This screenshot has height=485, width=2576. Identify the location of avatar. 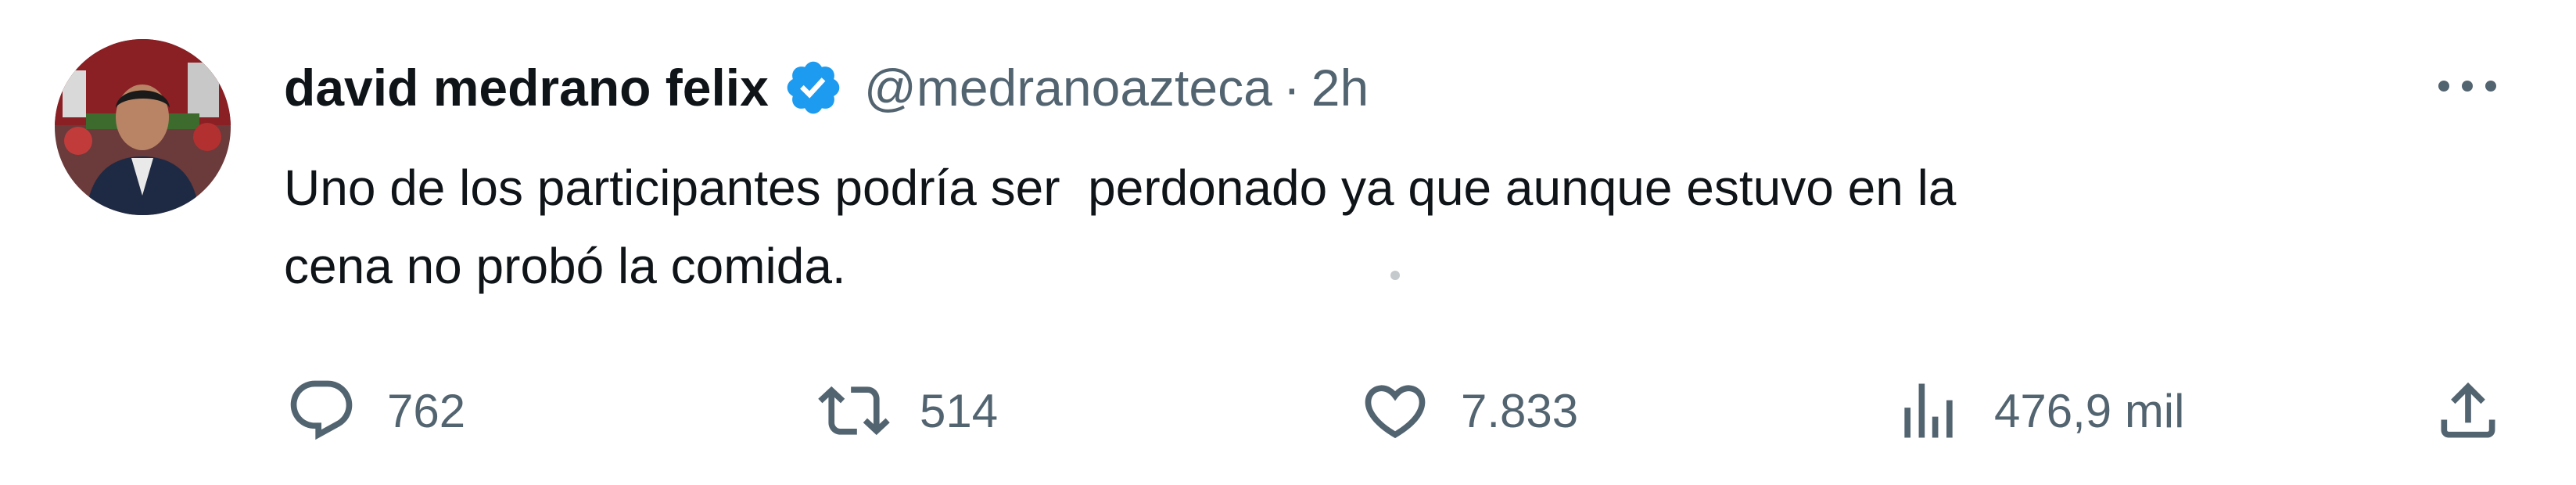
(143, 127).